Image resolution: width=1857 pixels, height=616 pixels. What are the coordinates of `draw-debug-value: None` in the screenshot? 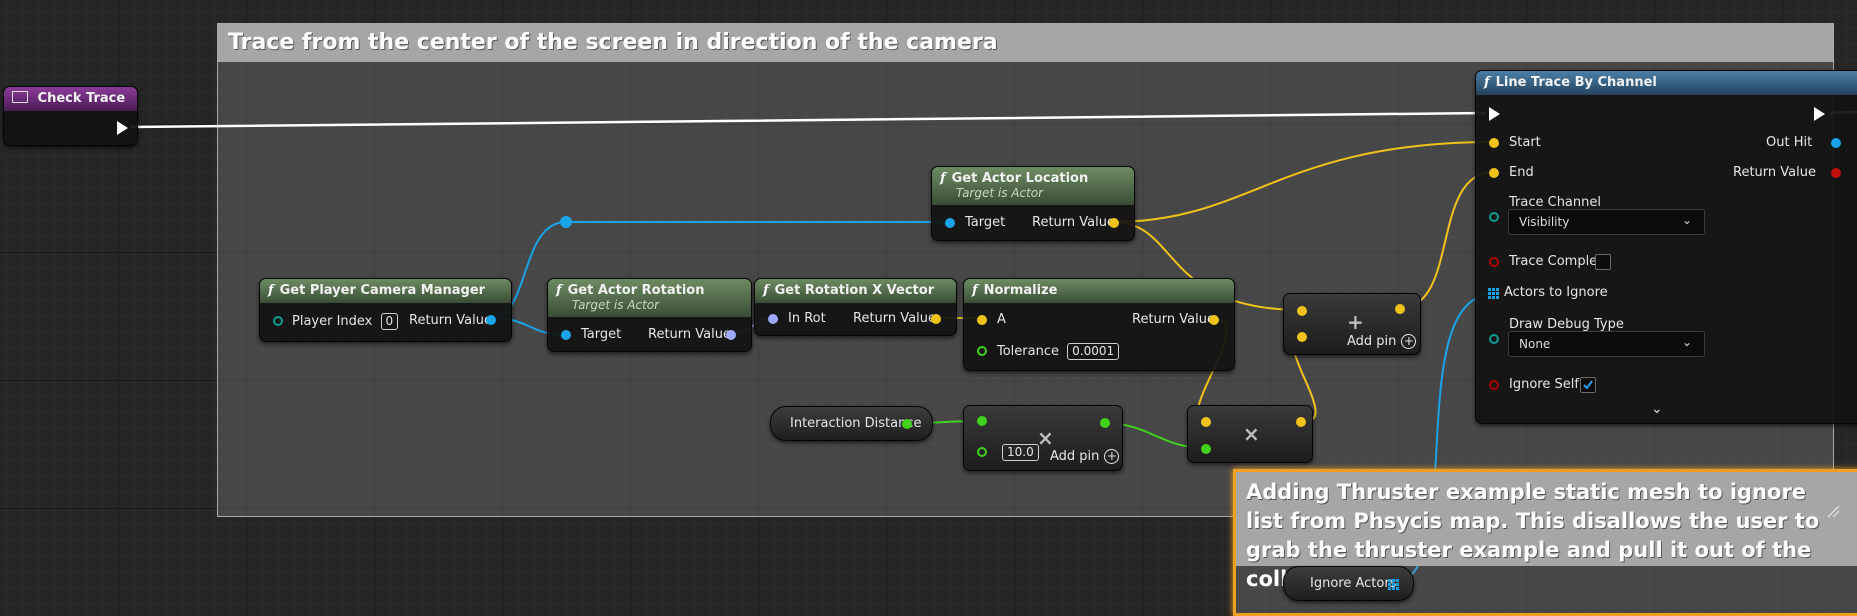 It's located at (1535, 344).